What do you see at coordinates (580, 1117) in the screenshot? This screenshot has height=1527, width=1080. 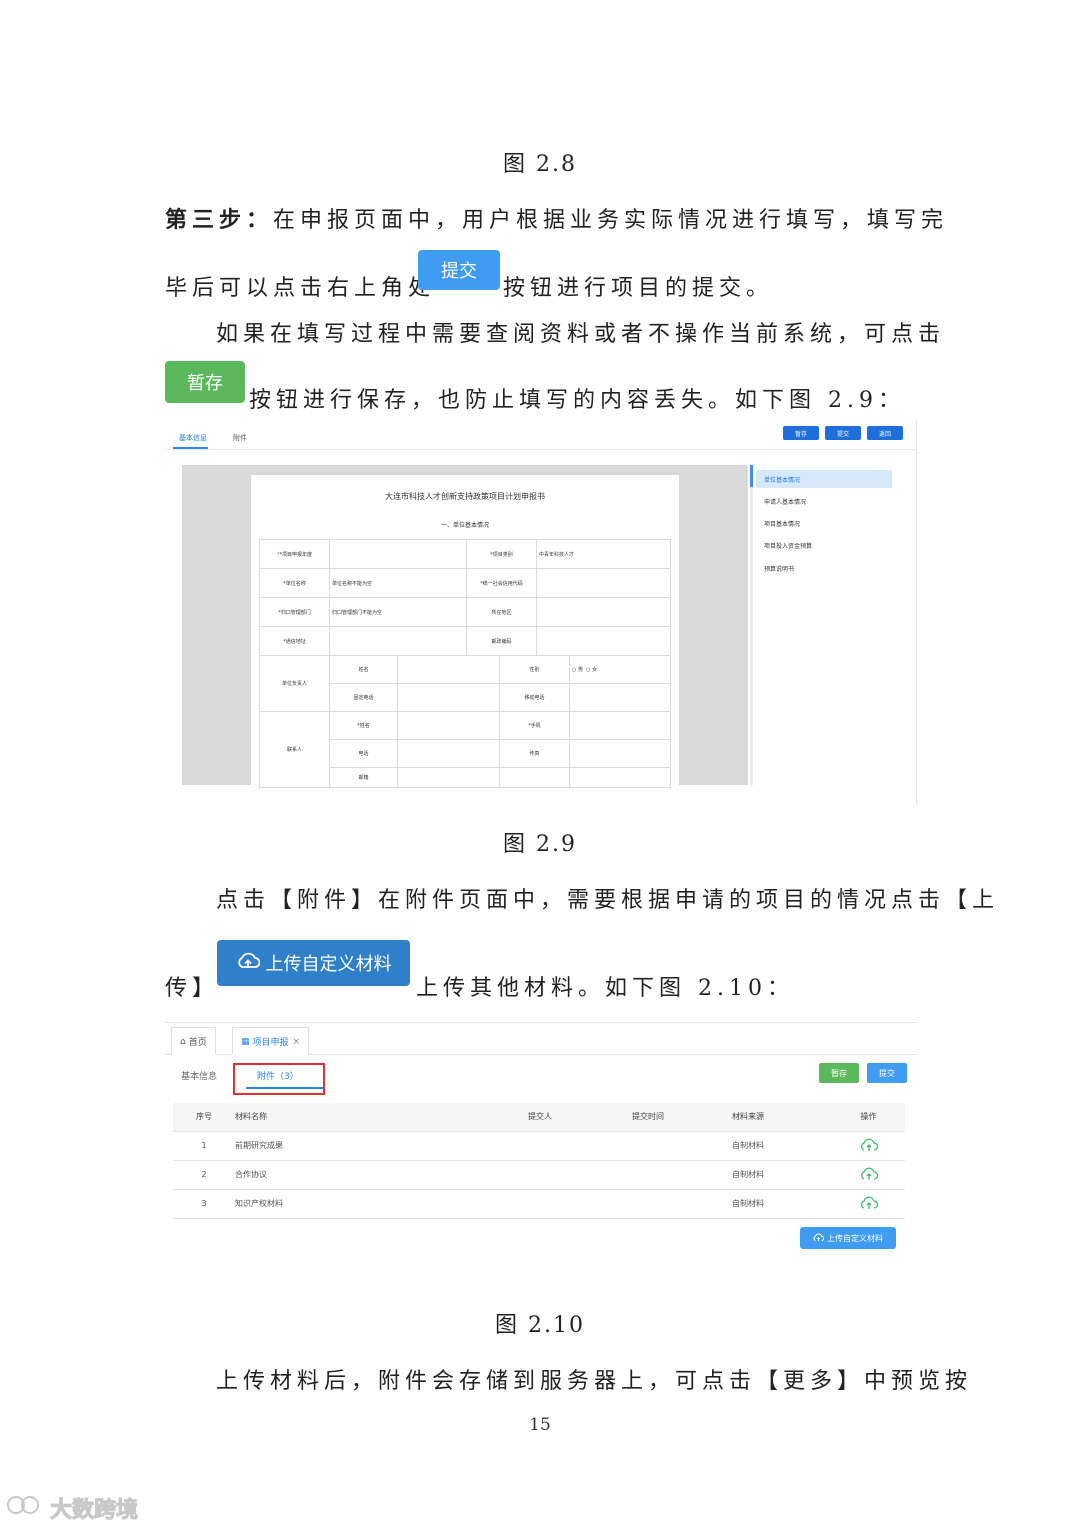 I see `col-submitter: 提交人` at bounding box center [580, 1117].